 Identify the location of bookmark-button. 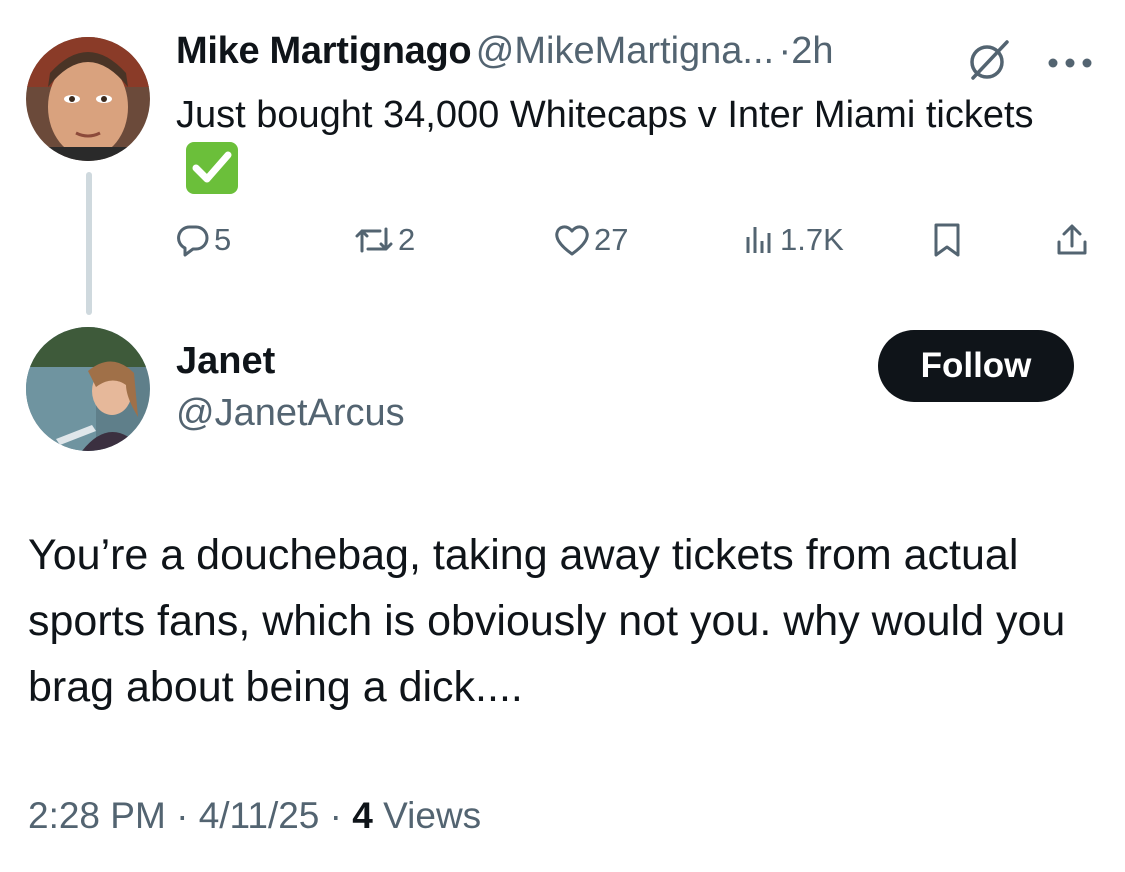
(947, 240).